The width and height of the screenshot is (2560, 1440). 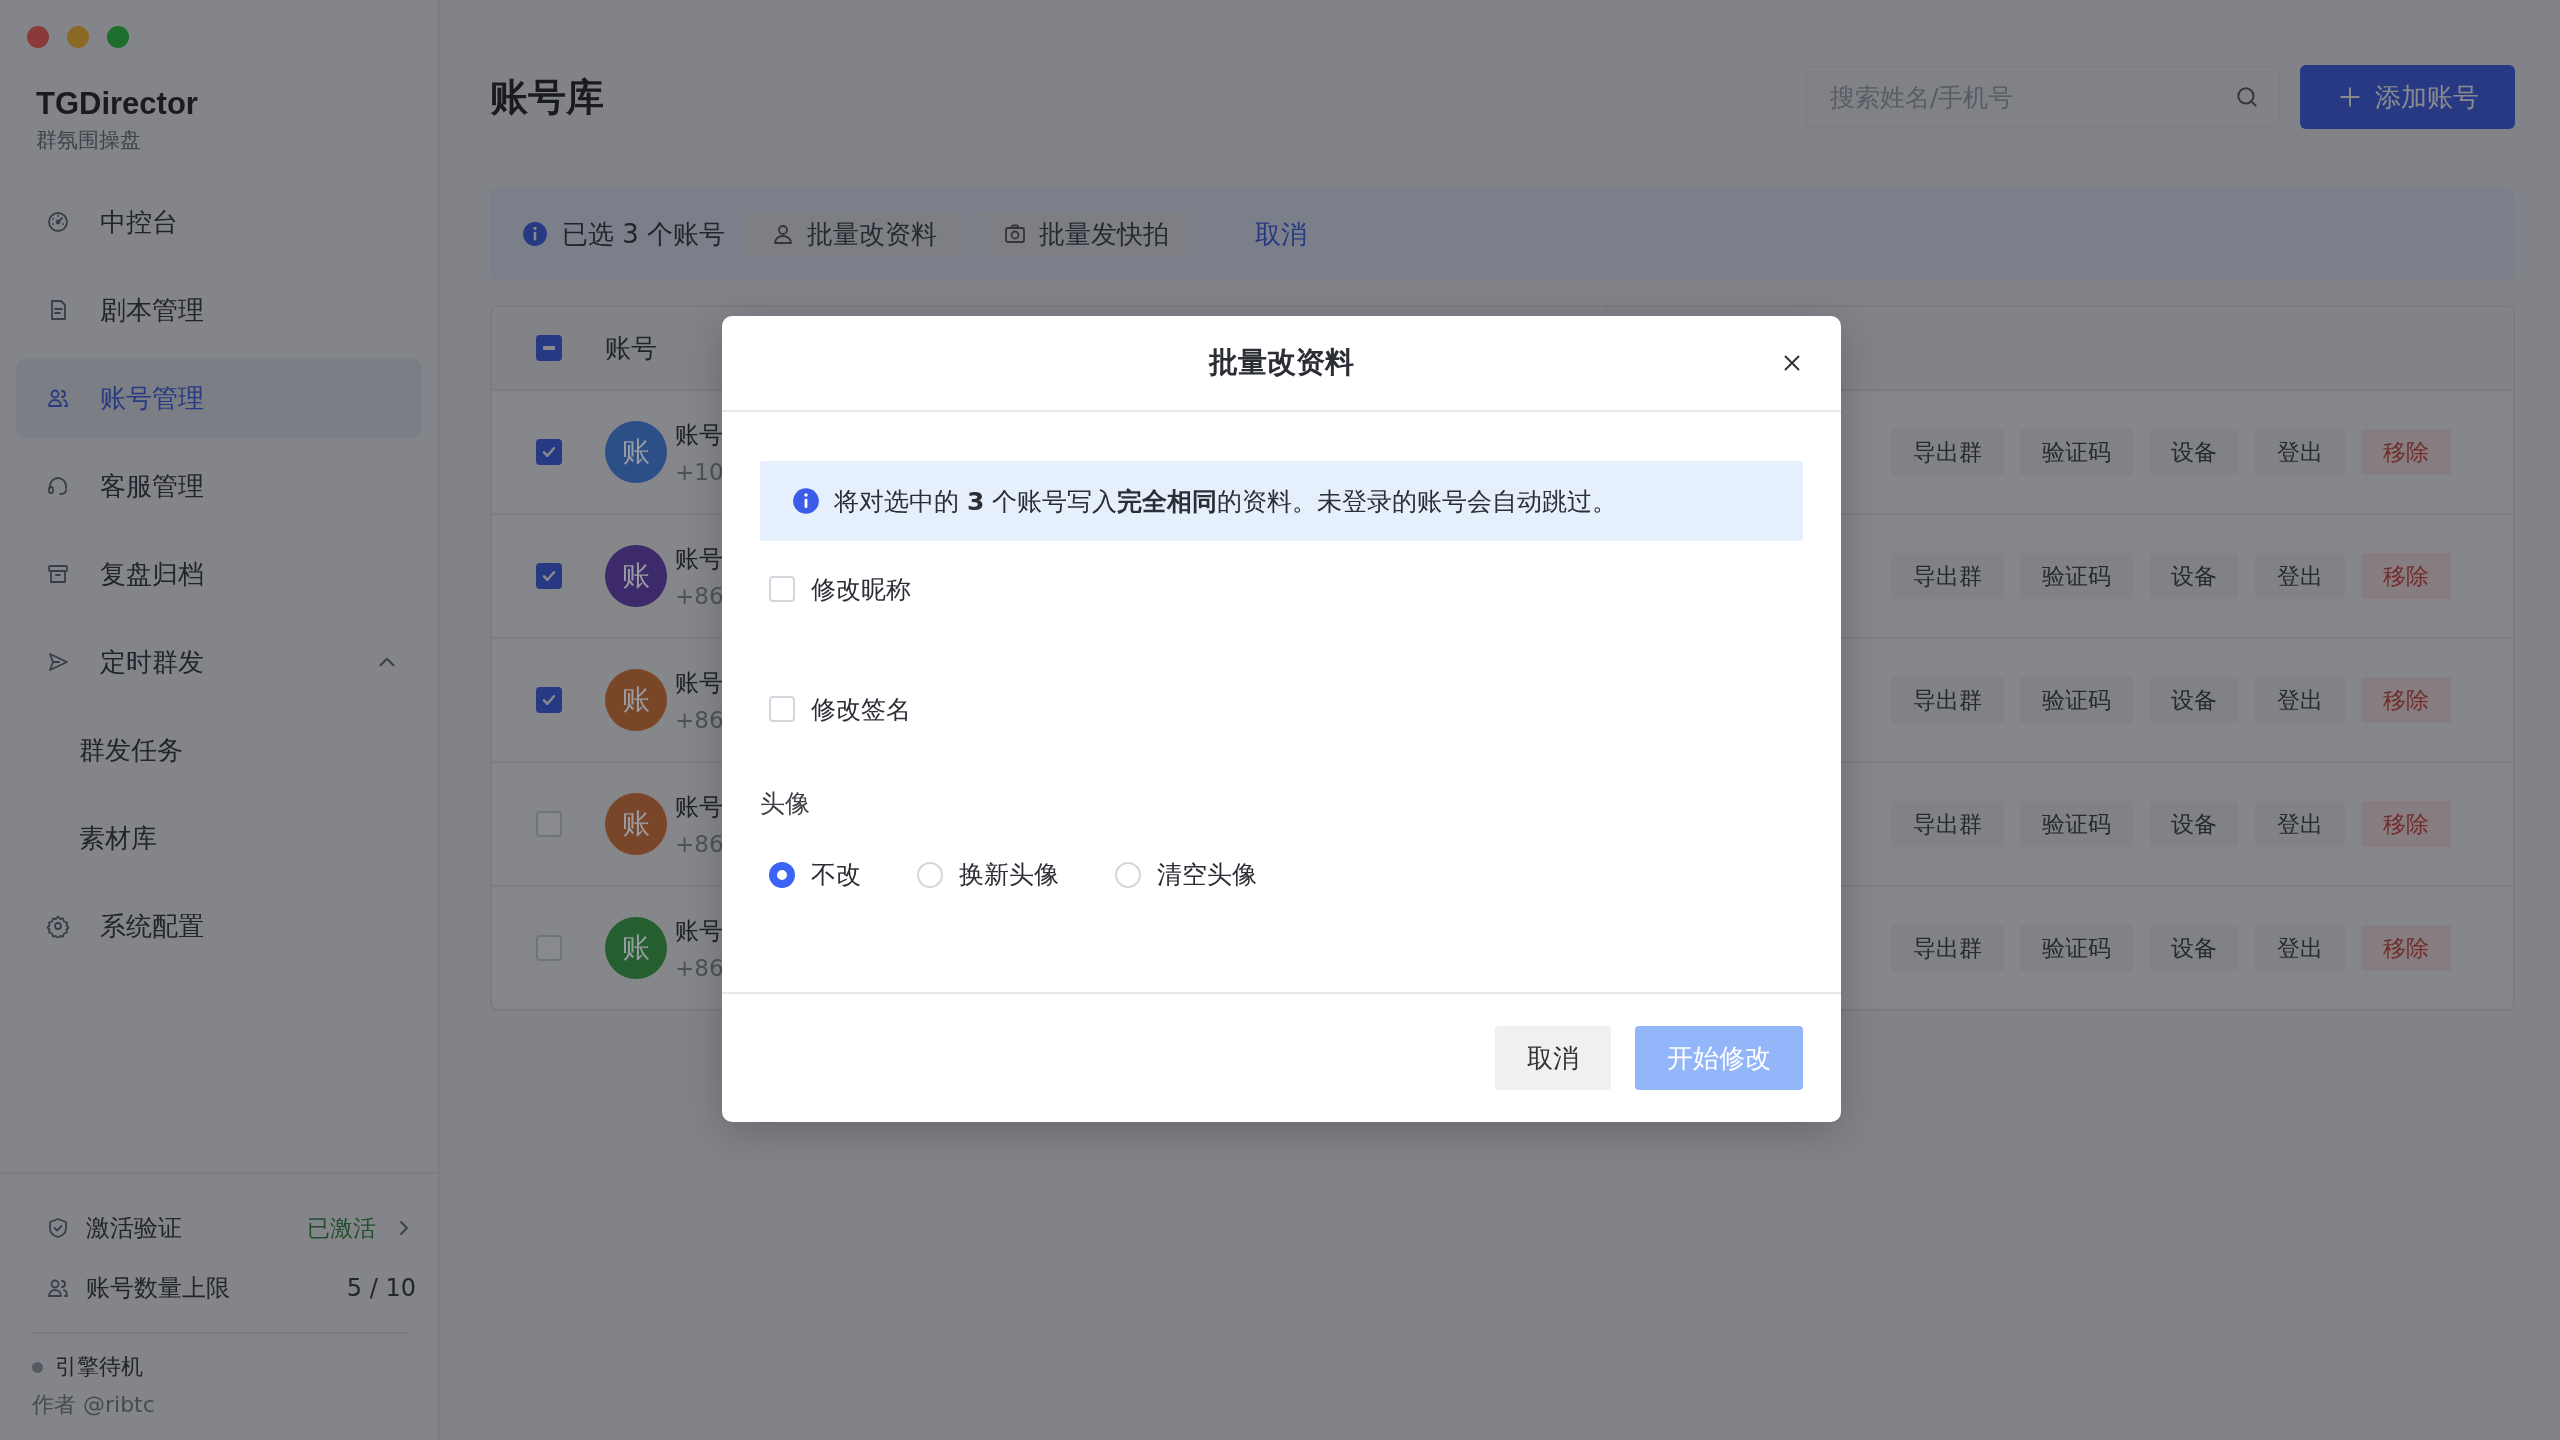 I want to click on quota-label: 账号数量上限, so click(x=158, y=1288).